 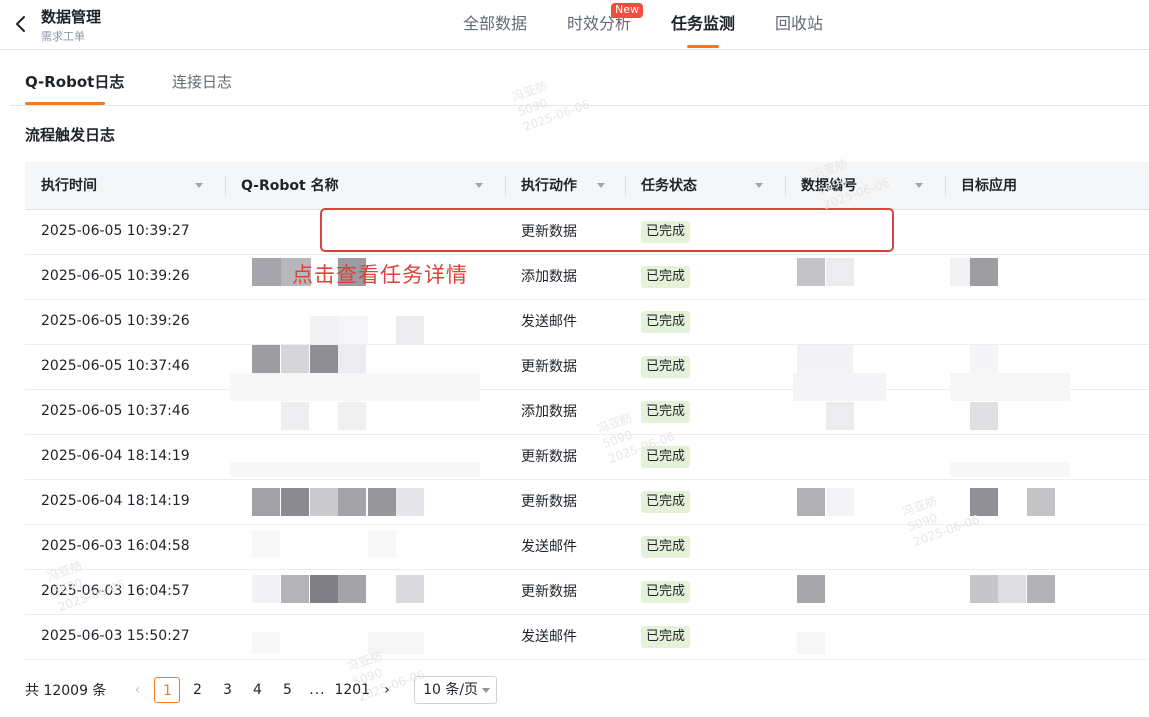 What do you see at coordinates (125, 186) in the screenshot?
I see `col-header-time: 执行时间` at bounding box center [125, 186].